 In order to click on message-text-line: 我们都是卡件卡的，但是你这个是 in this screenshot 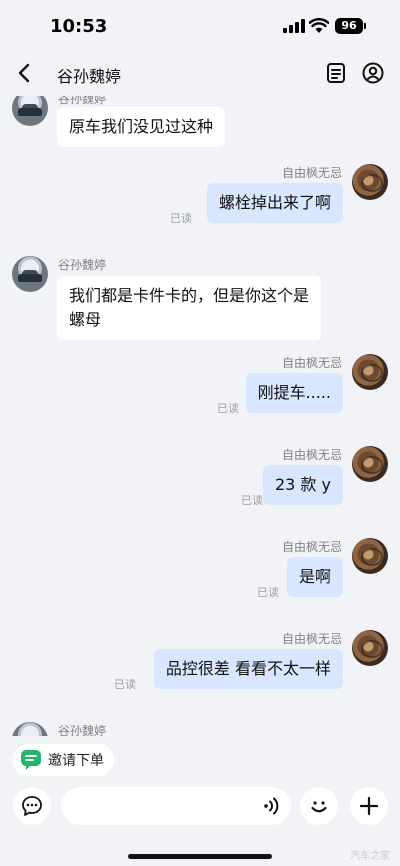, I will do `click(189, 295)`.